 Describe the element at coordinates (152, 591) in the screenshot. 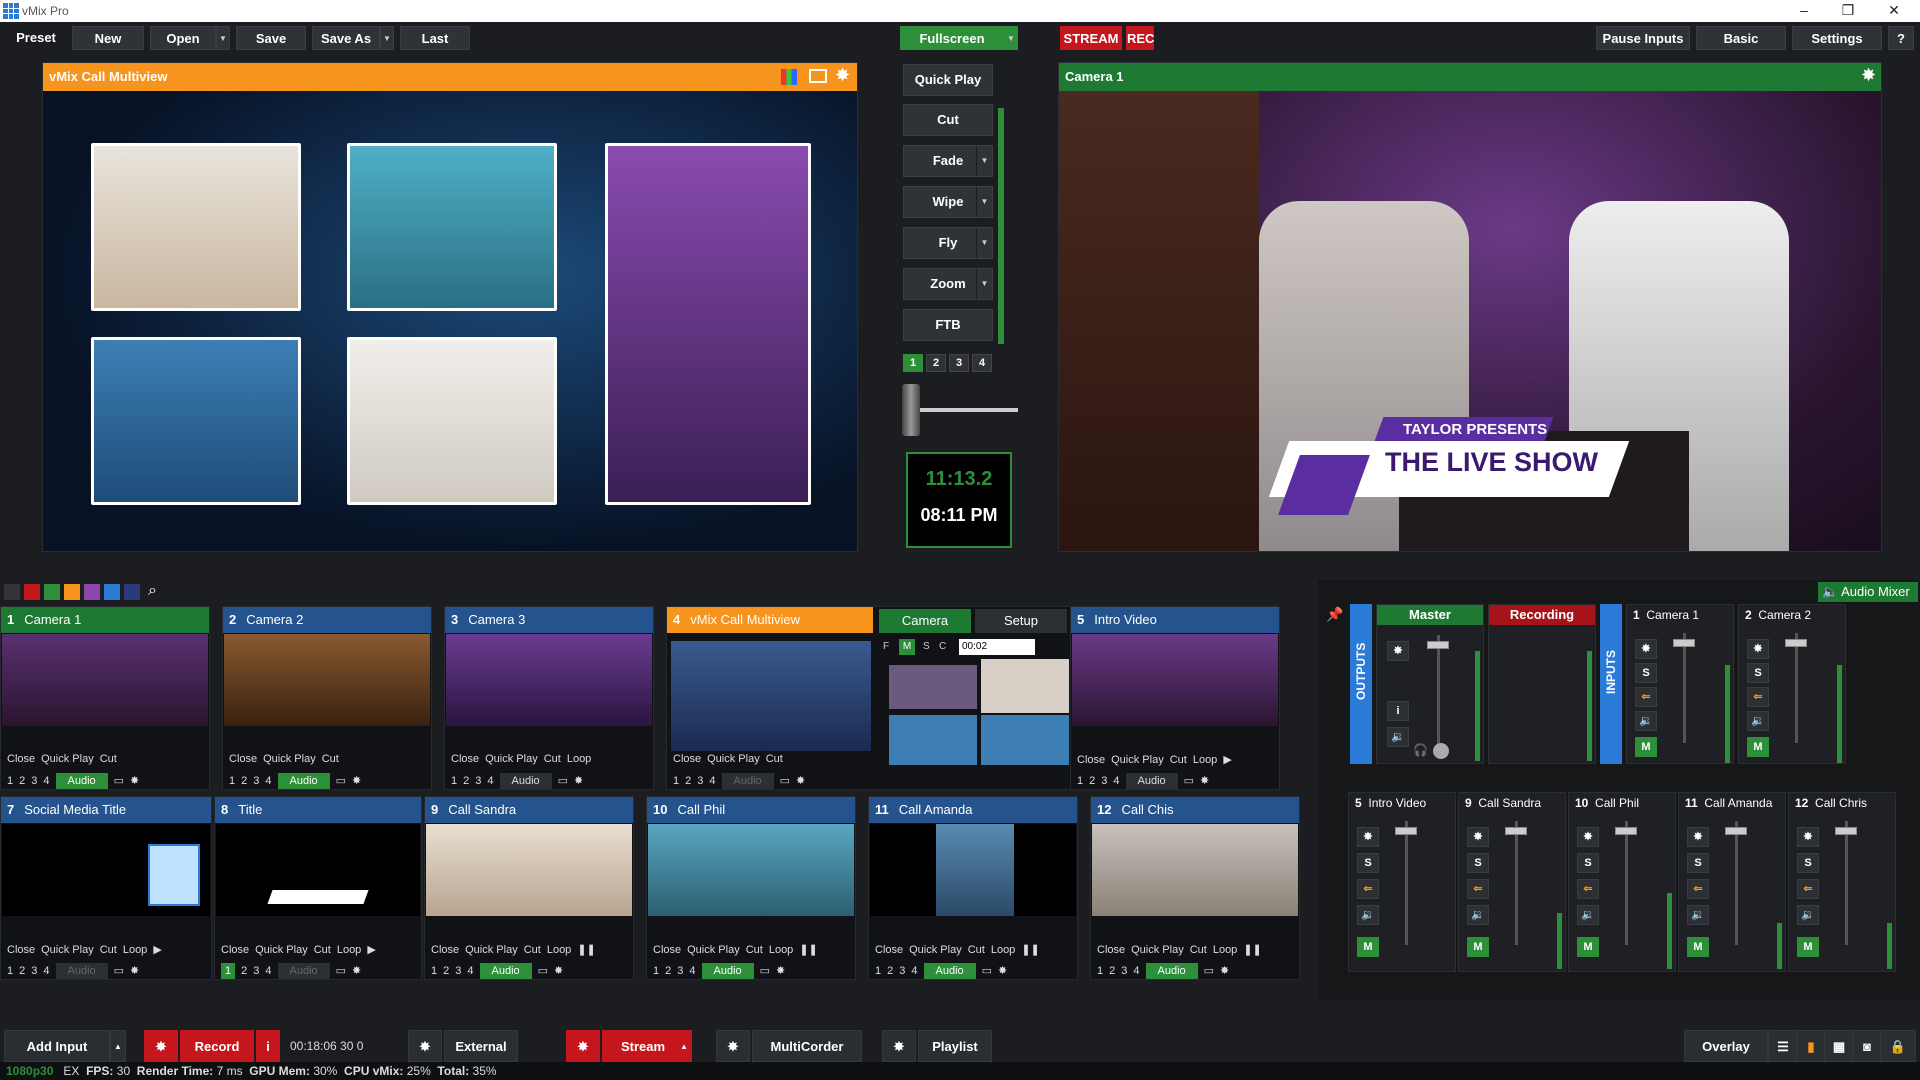

I see `search-icon: ⌕` at that location.